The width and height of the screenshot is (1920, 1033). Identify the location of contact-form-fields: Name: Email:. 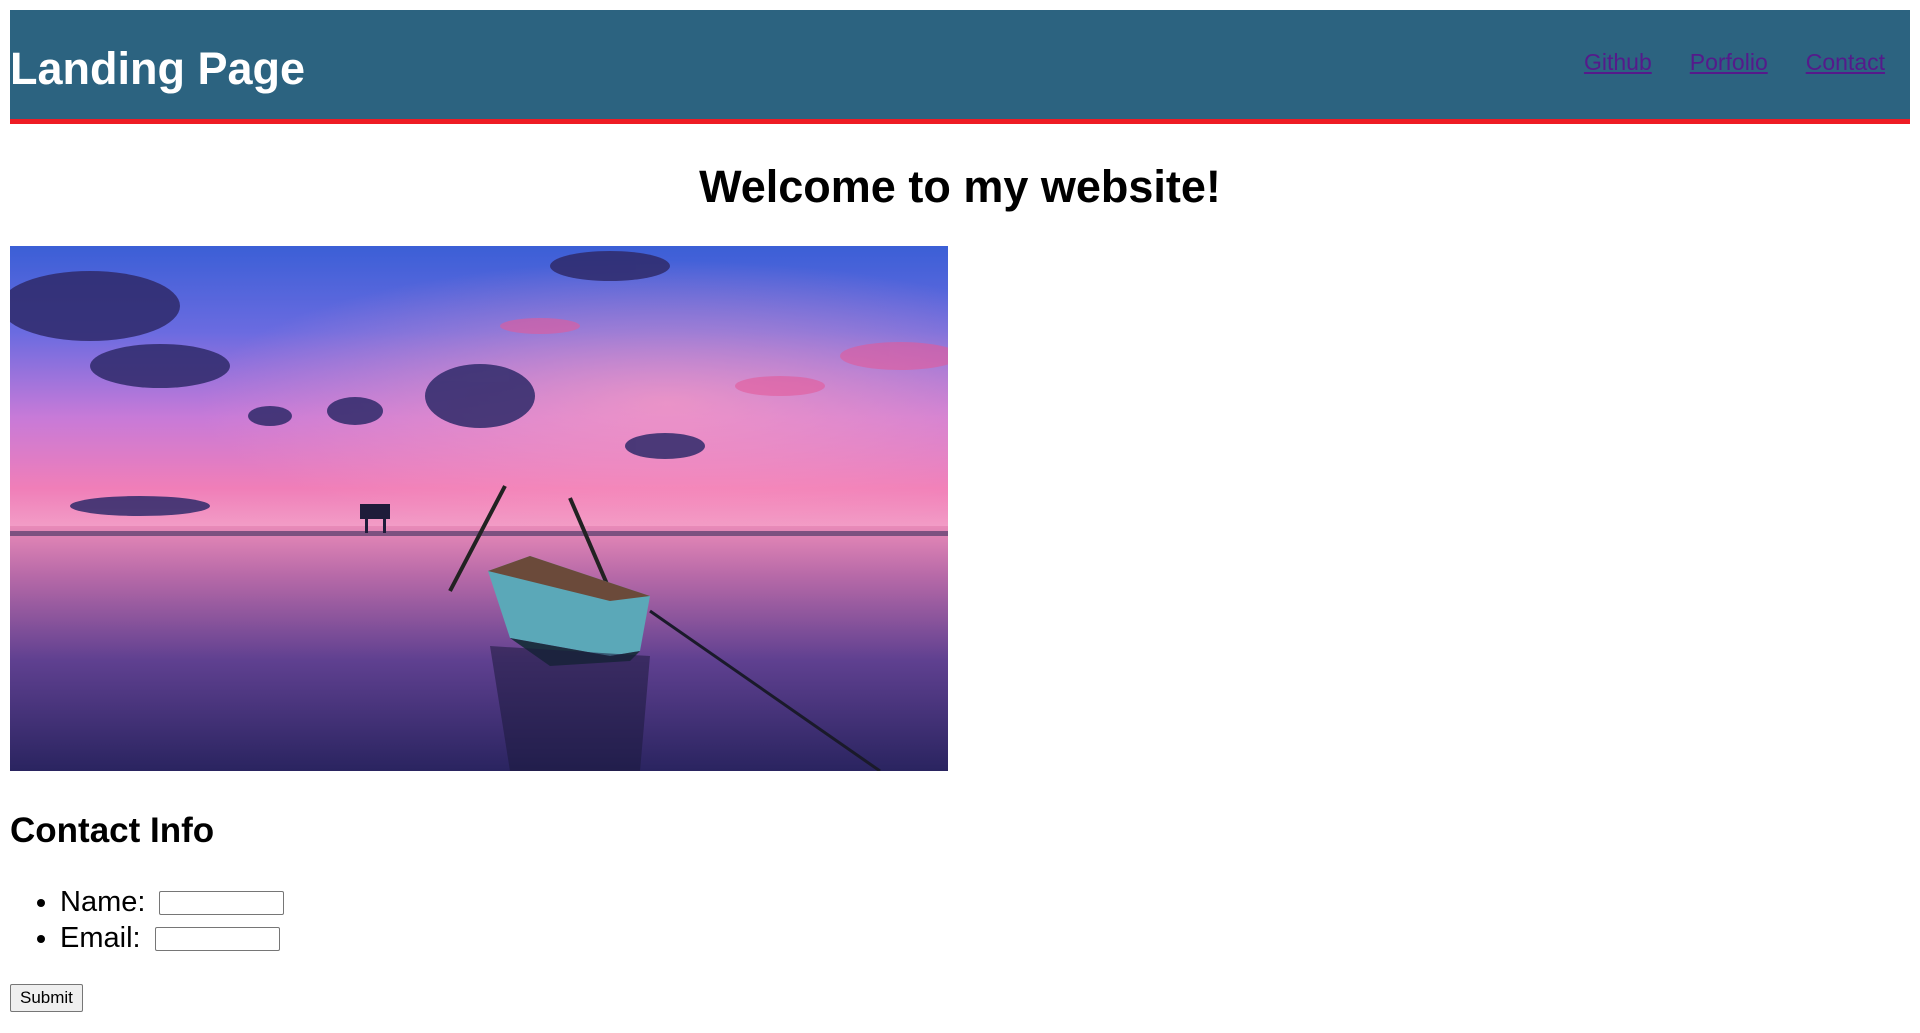
(960, 920).